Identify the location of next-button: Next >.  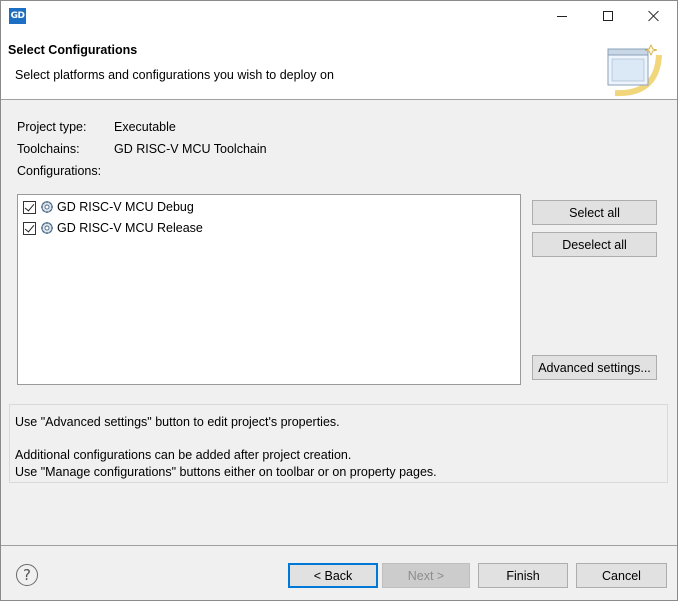
(426, 575).